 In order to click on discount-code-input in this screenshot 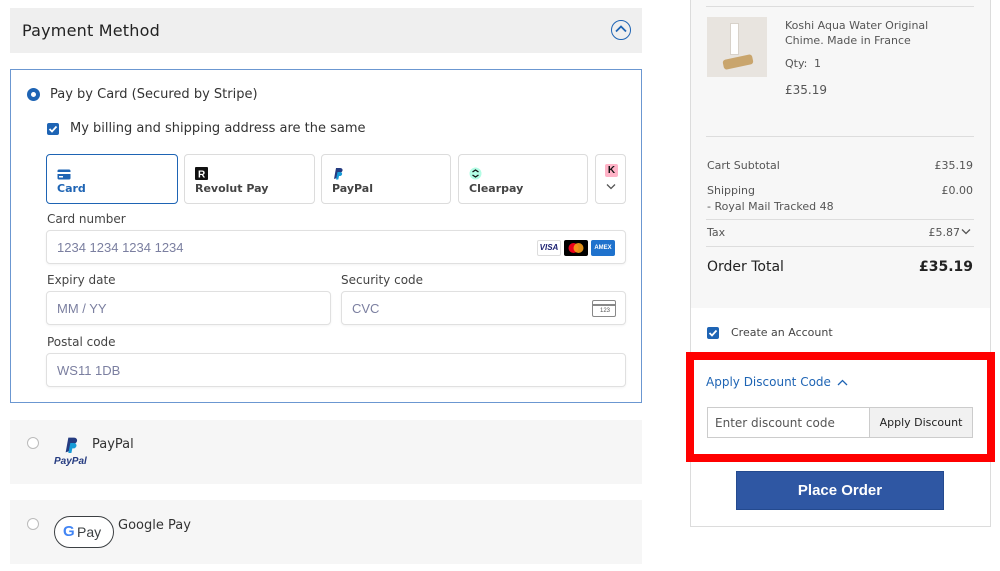, I will do `click(790, 422)`.